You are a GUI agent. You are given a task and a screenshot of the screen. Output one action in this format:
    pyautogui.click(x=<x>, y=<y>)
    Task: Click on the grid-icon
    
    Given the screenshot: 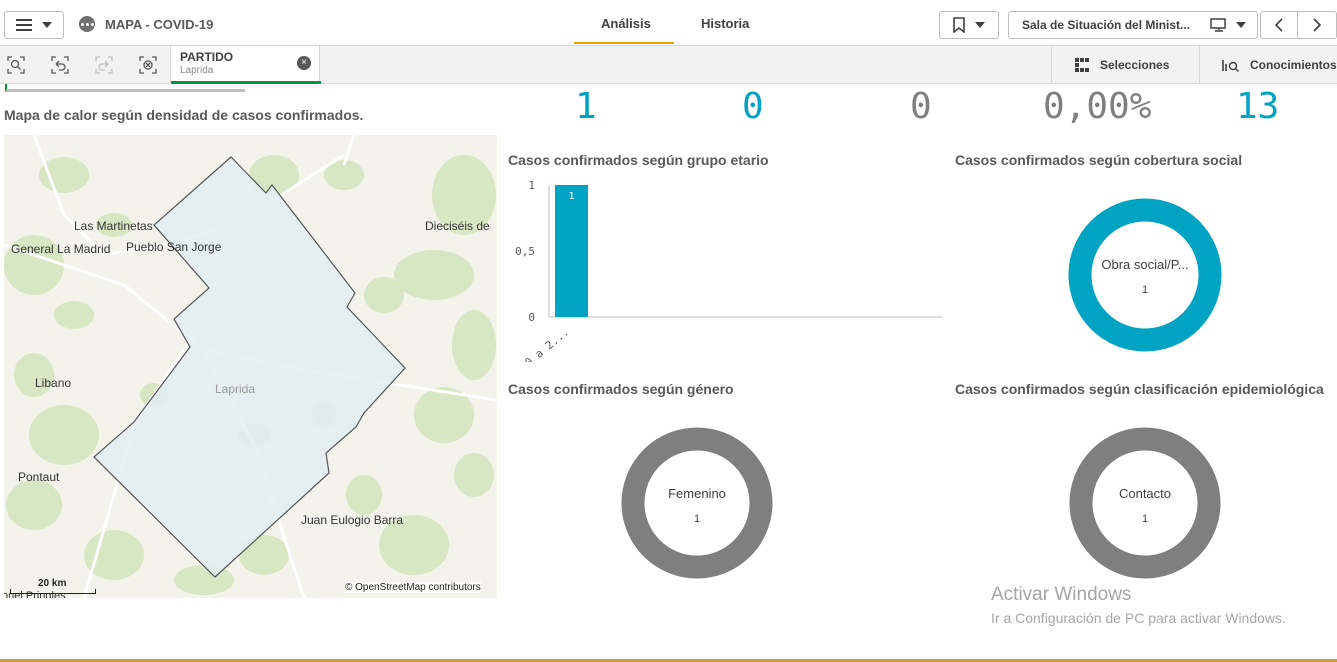 What is the action you would take?
    pyautogui.click(x=1082, y=65)
    